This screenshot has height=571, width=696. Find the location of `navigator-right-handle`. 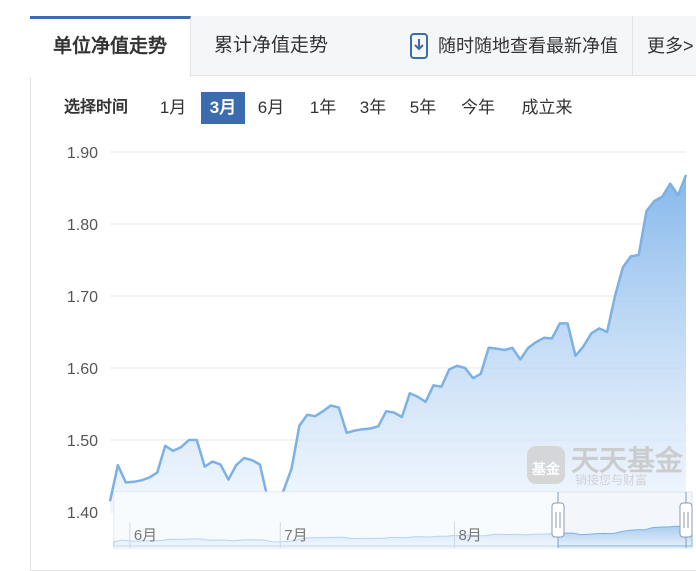

navigator-right-handle is located at coordinates (686, 520).